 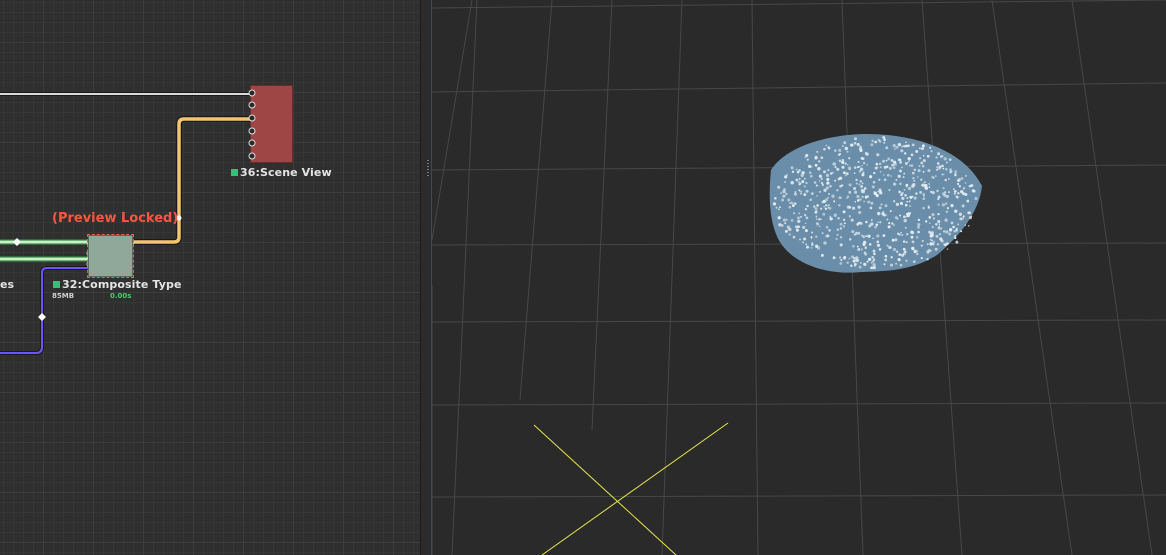 I want to click on panel-splitter, so click(x=426, y=277).